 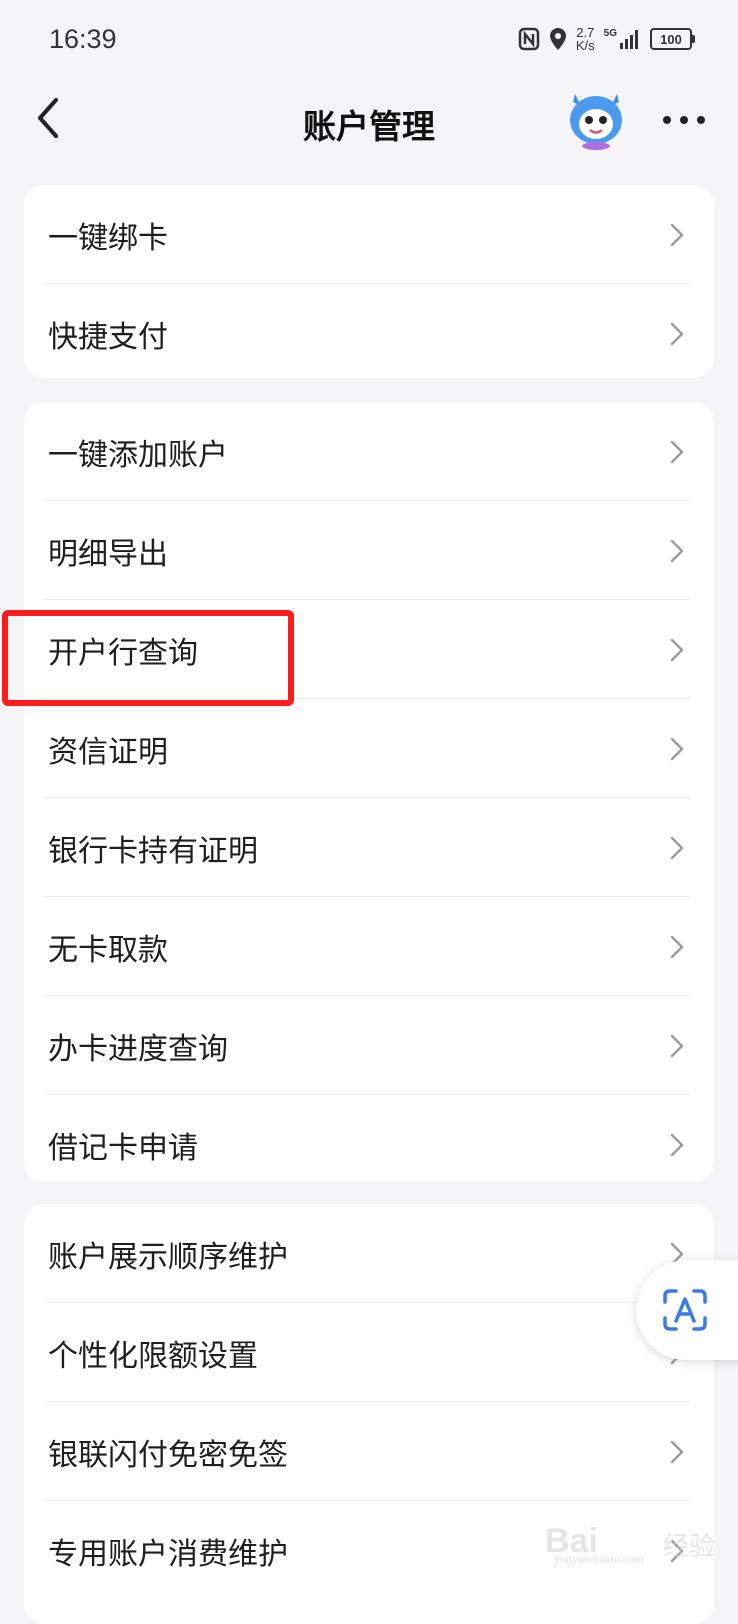 I want to click on list-item: 明细导出, so click(x=369, y=550).